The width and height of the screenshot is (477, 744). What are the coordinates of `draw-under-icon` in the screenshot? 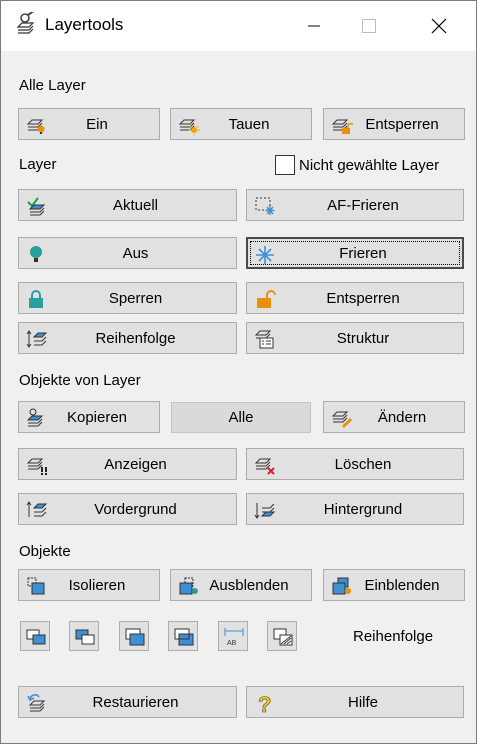 It's located at (184, 637).